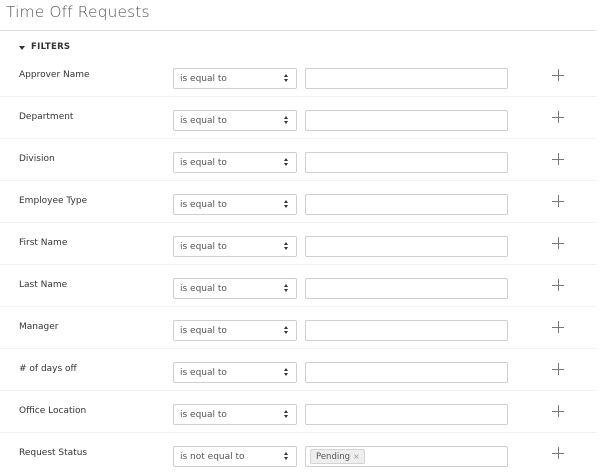 The height and width of the screenshot is (474, 603). I want to click on caret-down-icon, so click(22, 47).